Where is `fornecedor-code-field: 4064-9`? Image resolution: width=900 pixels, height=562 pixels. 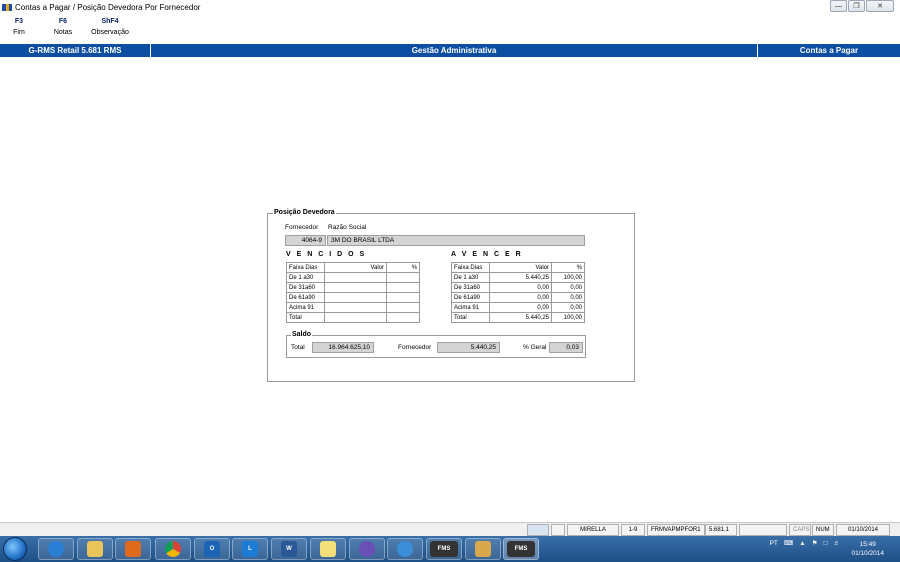
fornecedor-code-field: 4064-9 is located at coordinates (305, 240).